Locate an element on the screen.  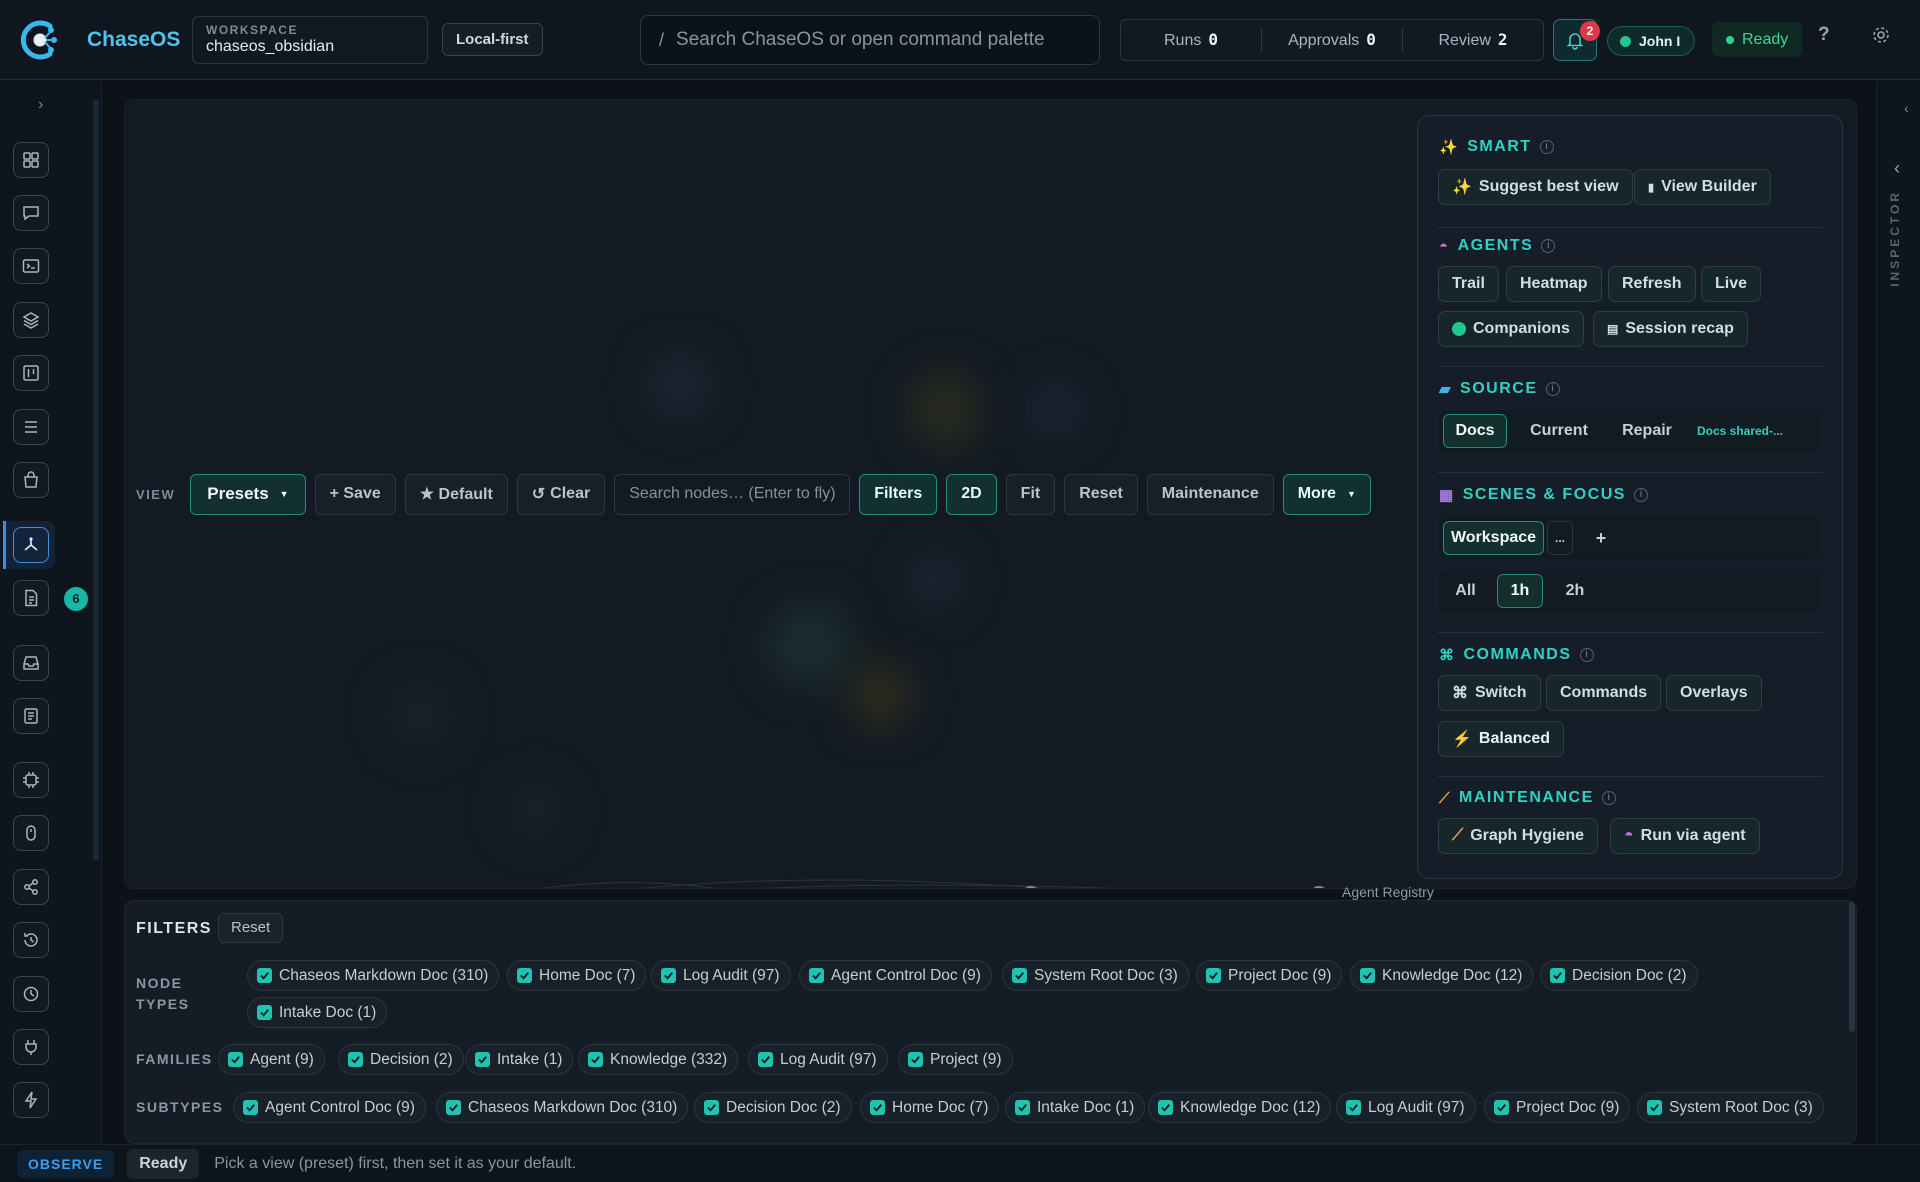
session-recap-button: ▤ Session recap is located at coordinates (1670, 329).